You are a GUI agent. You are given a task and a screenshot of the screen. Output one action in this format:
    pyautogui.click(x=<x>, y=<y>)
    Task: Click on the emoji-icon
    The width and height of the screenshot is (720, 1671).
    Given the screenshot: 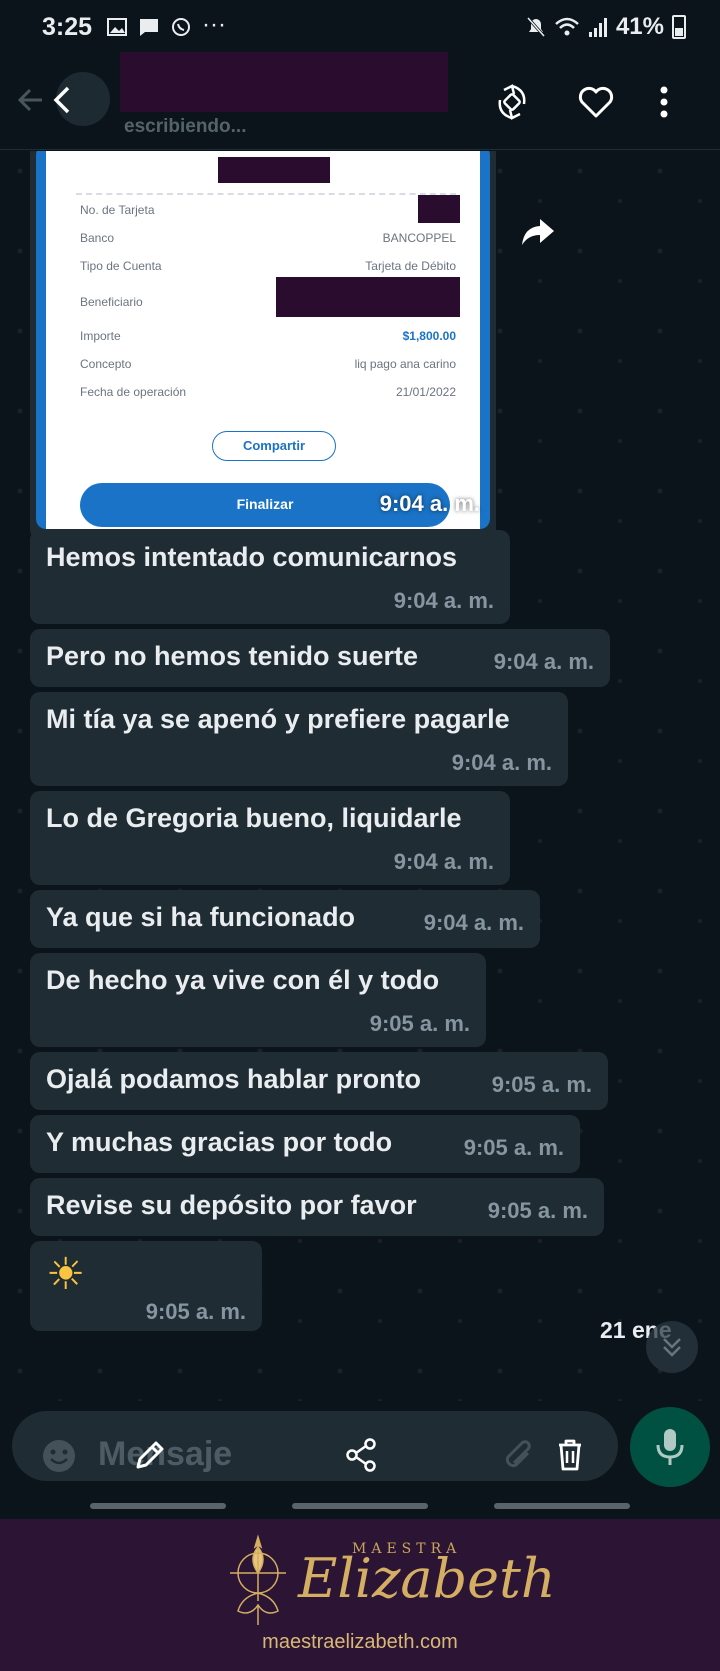 What is the action you would take?
    pyautogui.click(x=59, y=1456)
    